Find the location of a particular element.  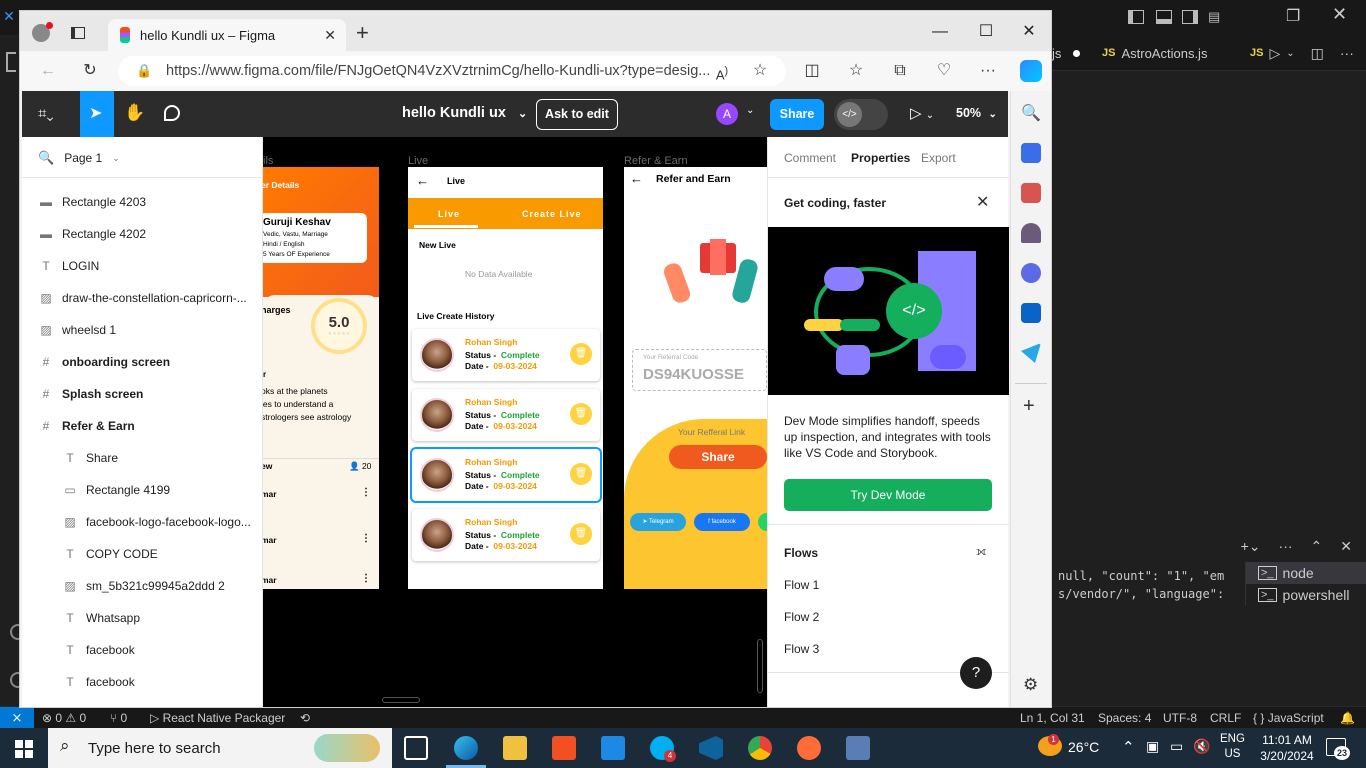

flow-item: Flow 1 is located at coordinates (801, 585).